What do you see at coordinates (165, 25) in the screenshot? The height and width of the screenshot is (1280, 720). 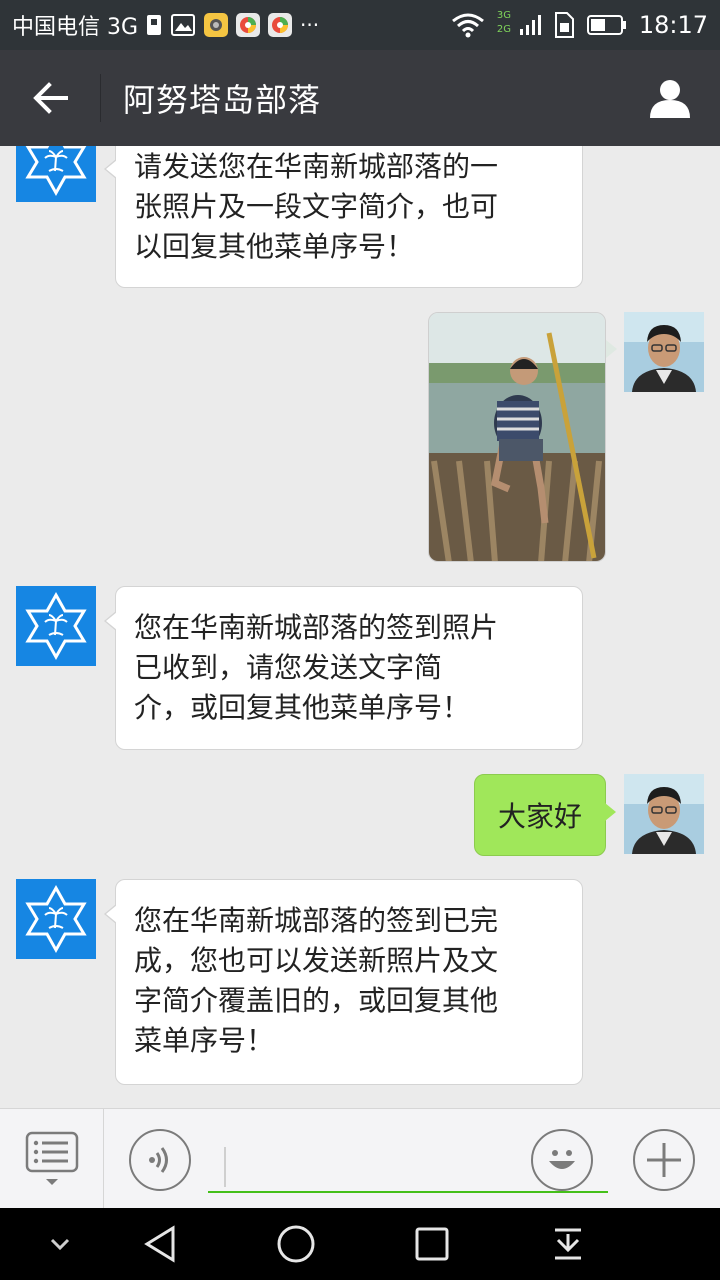 I see `status-left: 中国电信 3G ···` at bounding box center [165, 25].